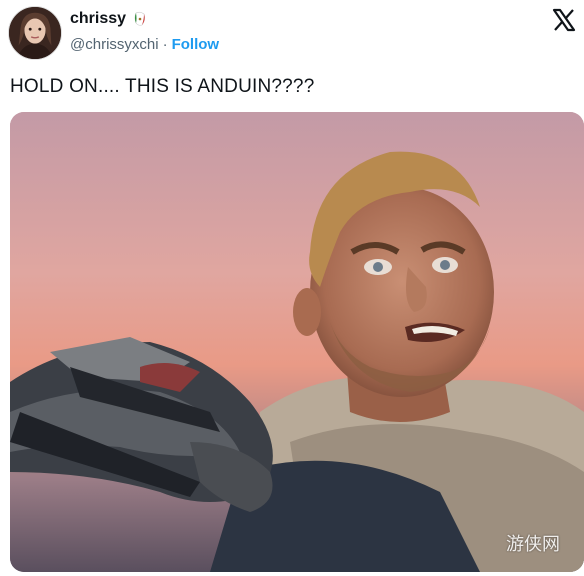 The height and width of the screenshot is (576, 584). What do you see at coordinates (98, 19) in the screenshot?
I see `display-name: chrissy` at bounding box center [98, 19].